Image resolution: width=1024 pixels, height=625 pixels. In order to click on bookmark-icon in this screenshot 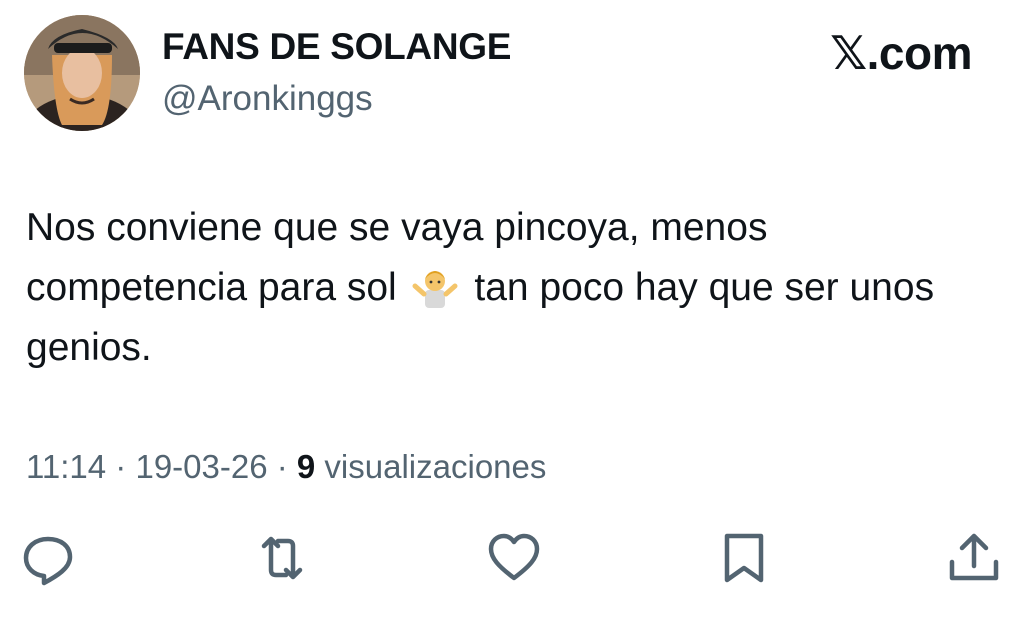, I will do `click(744, 558)`.